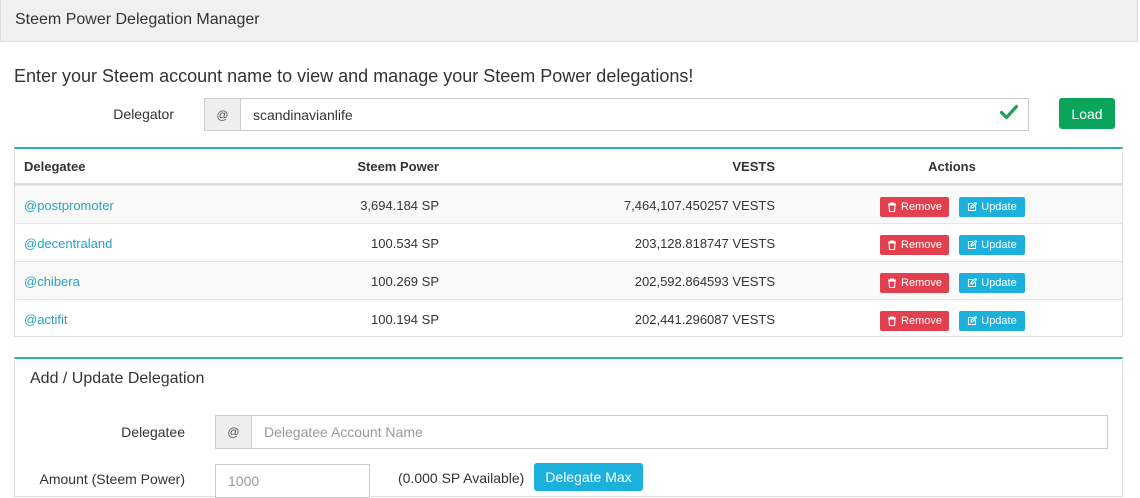 The width and height of the screenshot is (1140, 498). Describe the element at coordinates (569, 21) in the screenshot. I see `app-header: Steem Power Delegation Manager` at that location.